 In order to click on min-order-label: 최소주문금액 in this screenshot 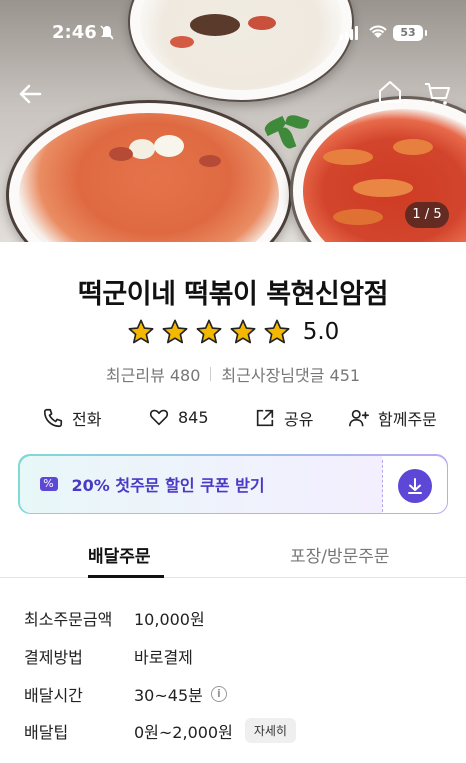, I will do `click(68, 619)`.